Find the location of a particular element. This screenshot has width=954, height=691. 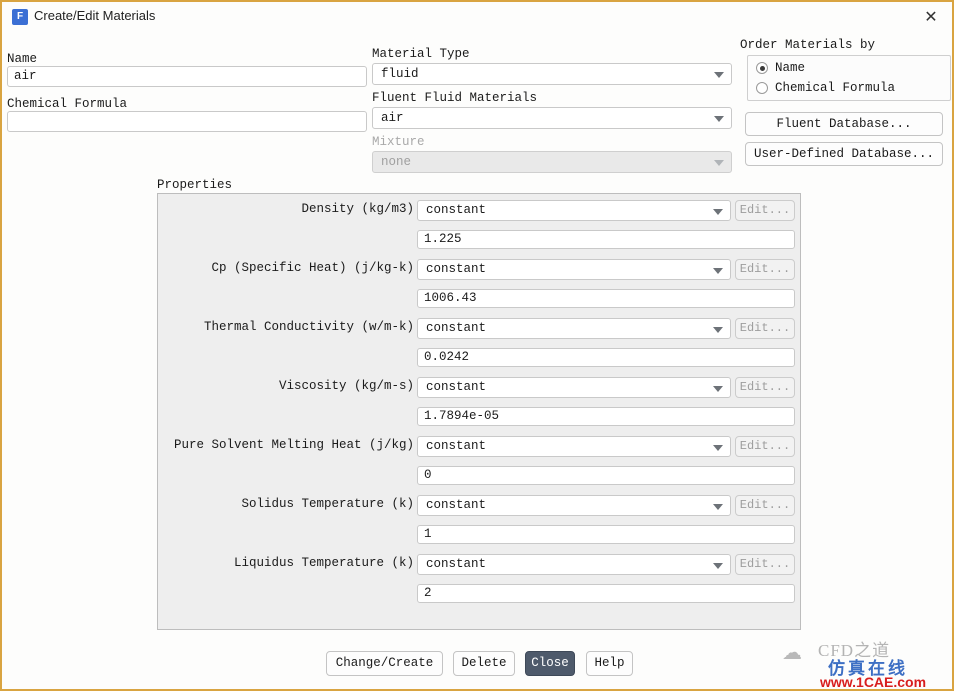

property-label: Density (kg/m3) is located at coordinates (357, 209).